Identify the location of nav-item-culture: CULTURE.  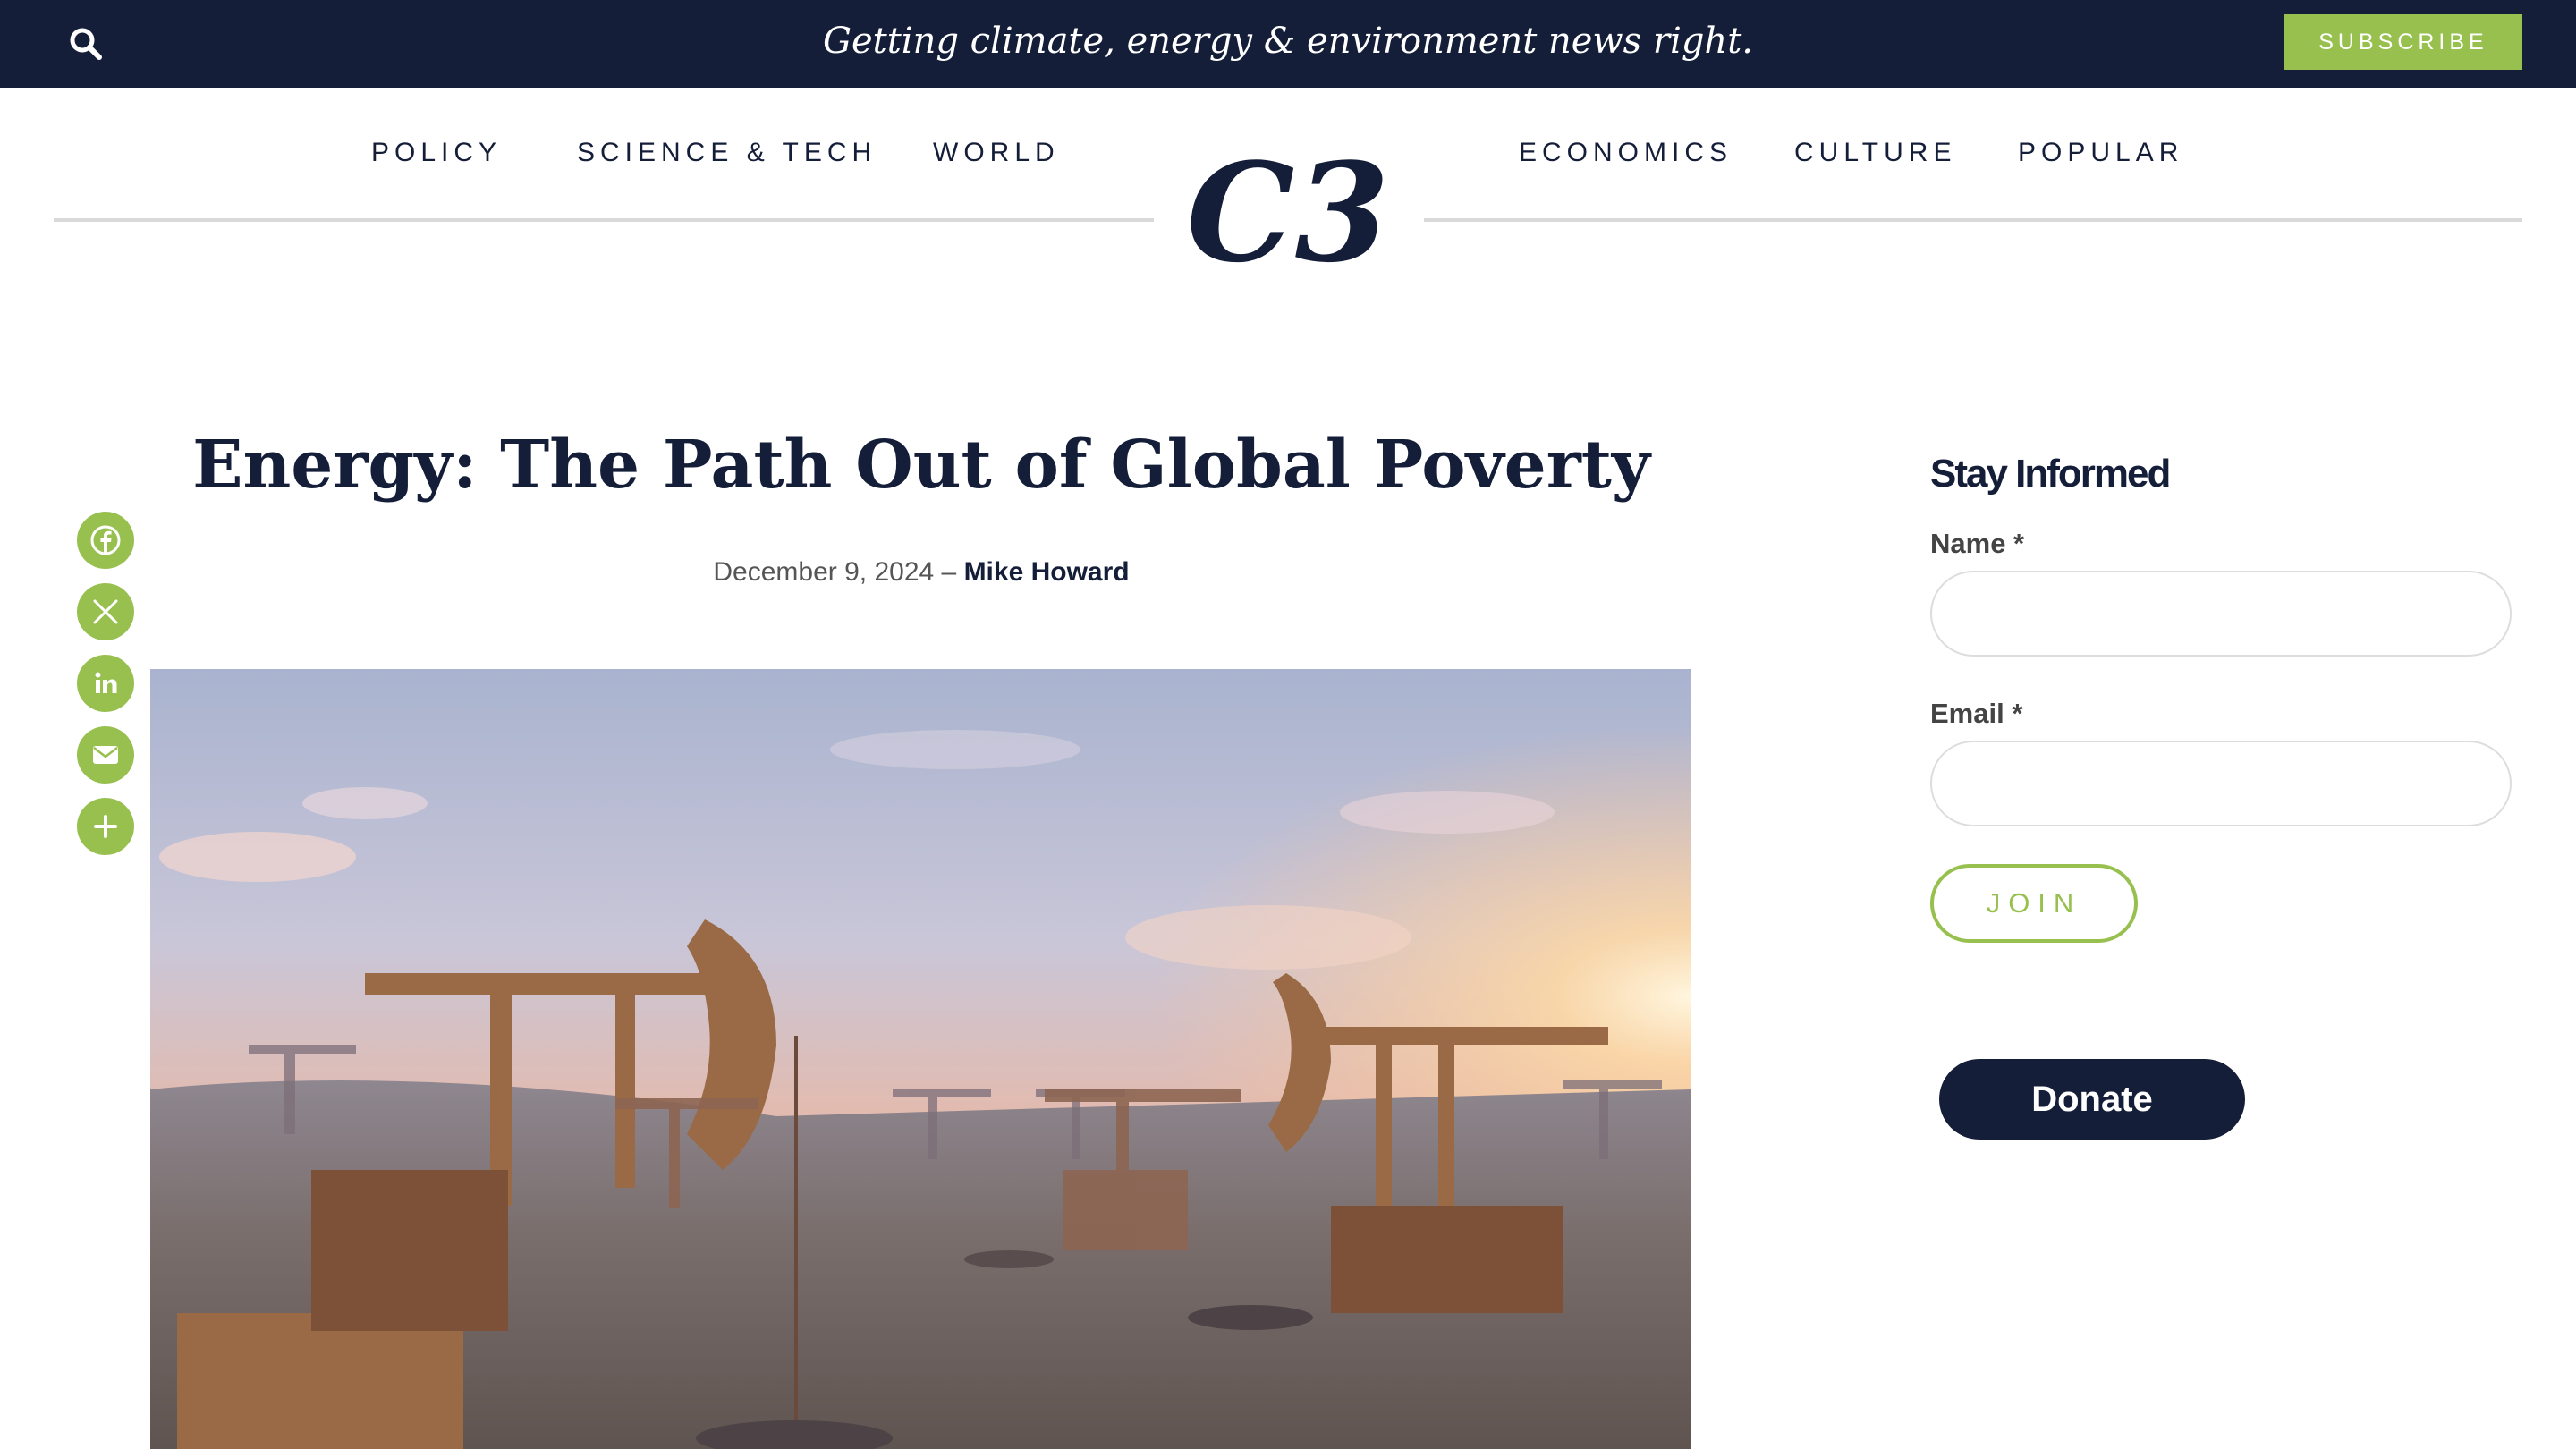
(1875, 153).